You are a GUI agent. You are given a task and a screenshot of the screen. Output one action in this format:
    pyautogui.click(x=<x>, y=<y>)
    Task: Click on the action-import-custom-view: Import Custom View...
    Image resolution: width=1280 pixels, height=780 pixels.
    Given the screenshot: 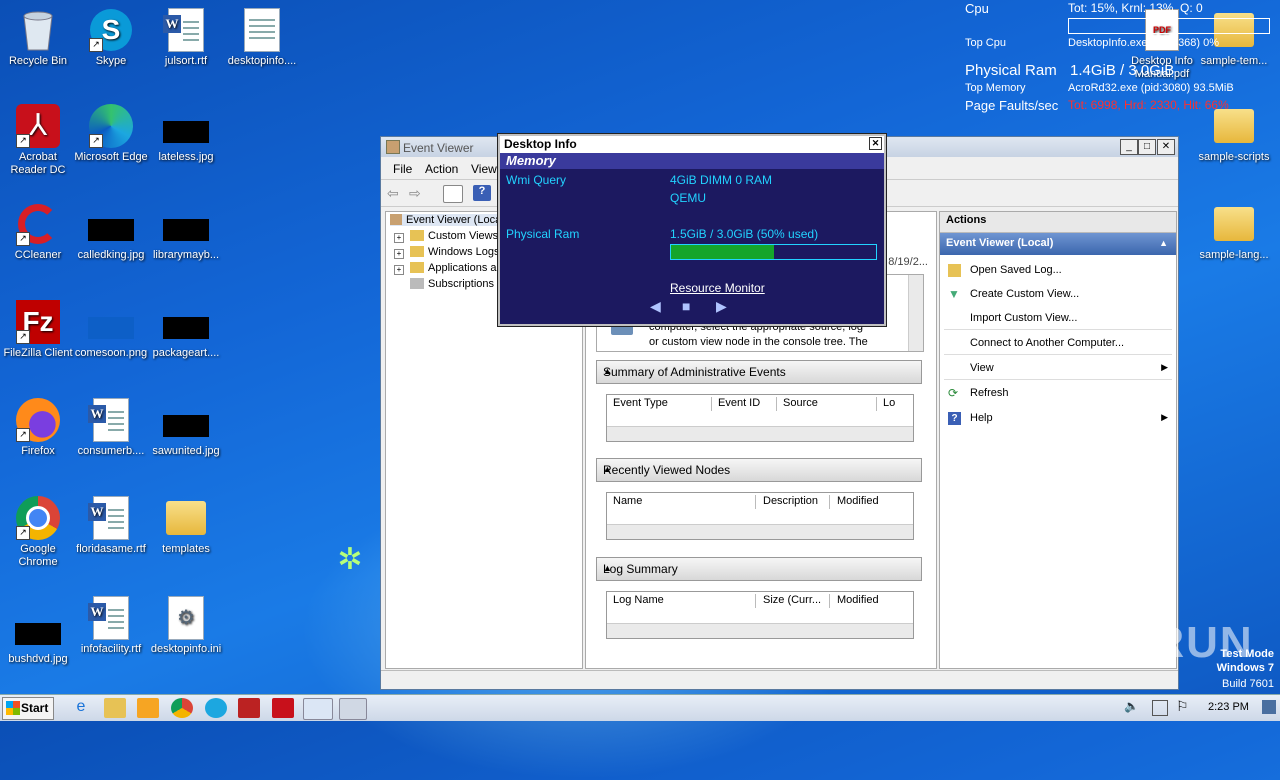 What is the action you would take?
    pyautogui.click(x=1023, y=318)
    